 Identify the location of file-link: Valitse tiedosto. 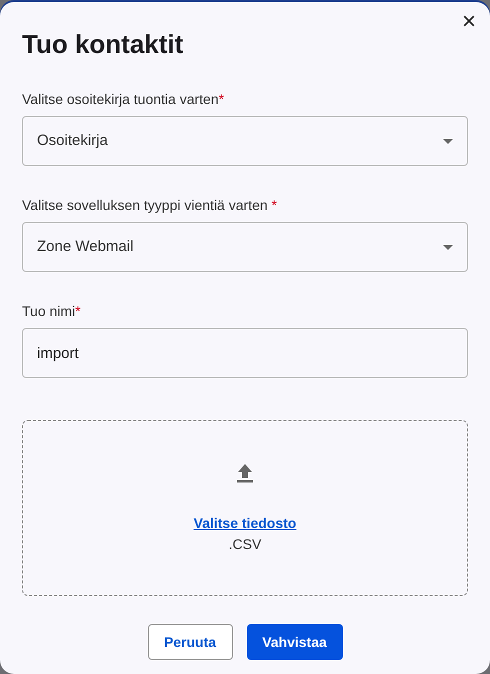
(245, 523).